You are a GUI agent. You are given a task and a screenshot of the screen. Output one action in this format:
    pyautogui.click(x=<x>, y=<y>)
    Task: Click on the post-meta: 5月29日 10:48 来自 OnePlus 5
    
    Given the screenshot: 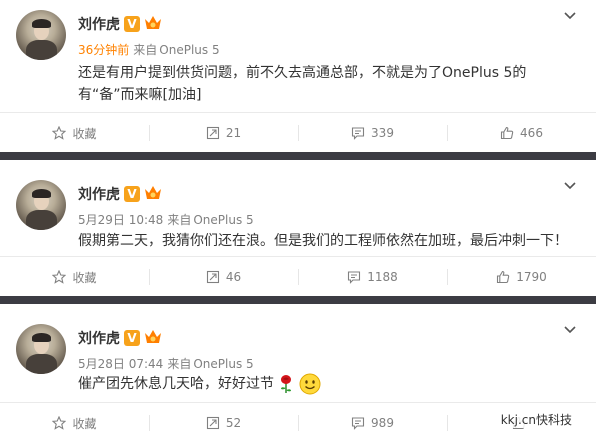 What is the action you would take?
    pyautogui.click(x=166, y=219)
    